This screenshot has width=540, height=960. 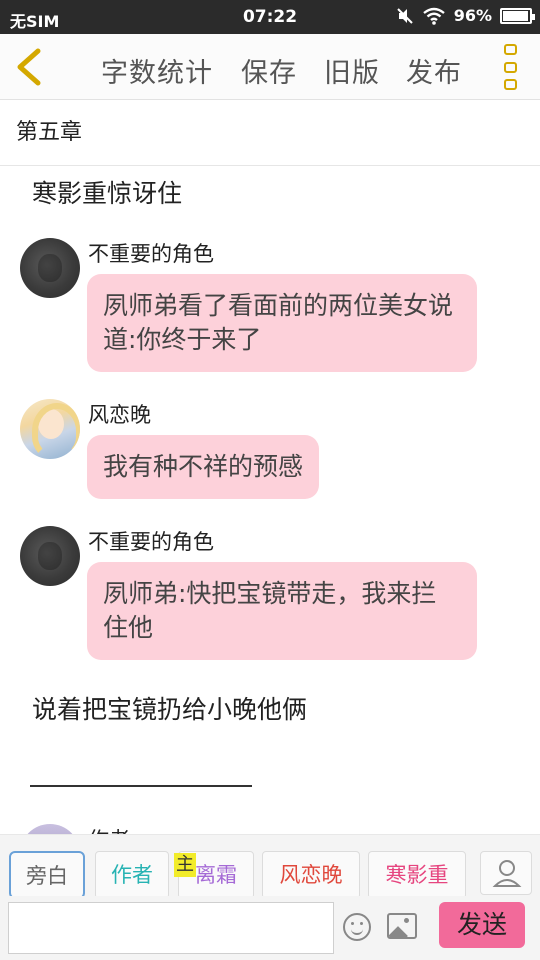 I want to click on status-icons: 96%, so click(x=465, y=15).